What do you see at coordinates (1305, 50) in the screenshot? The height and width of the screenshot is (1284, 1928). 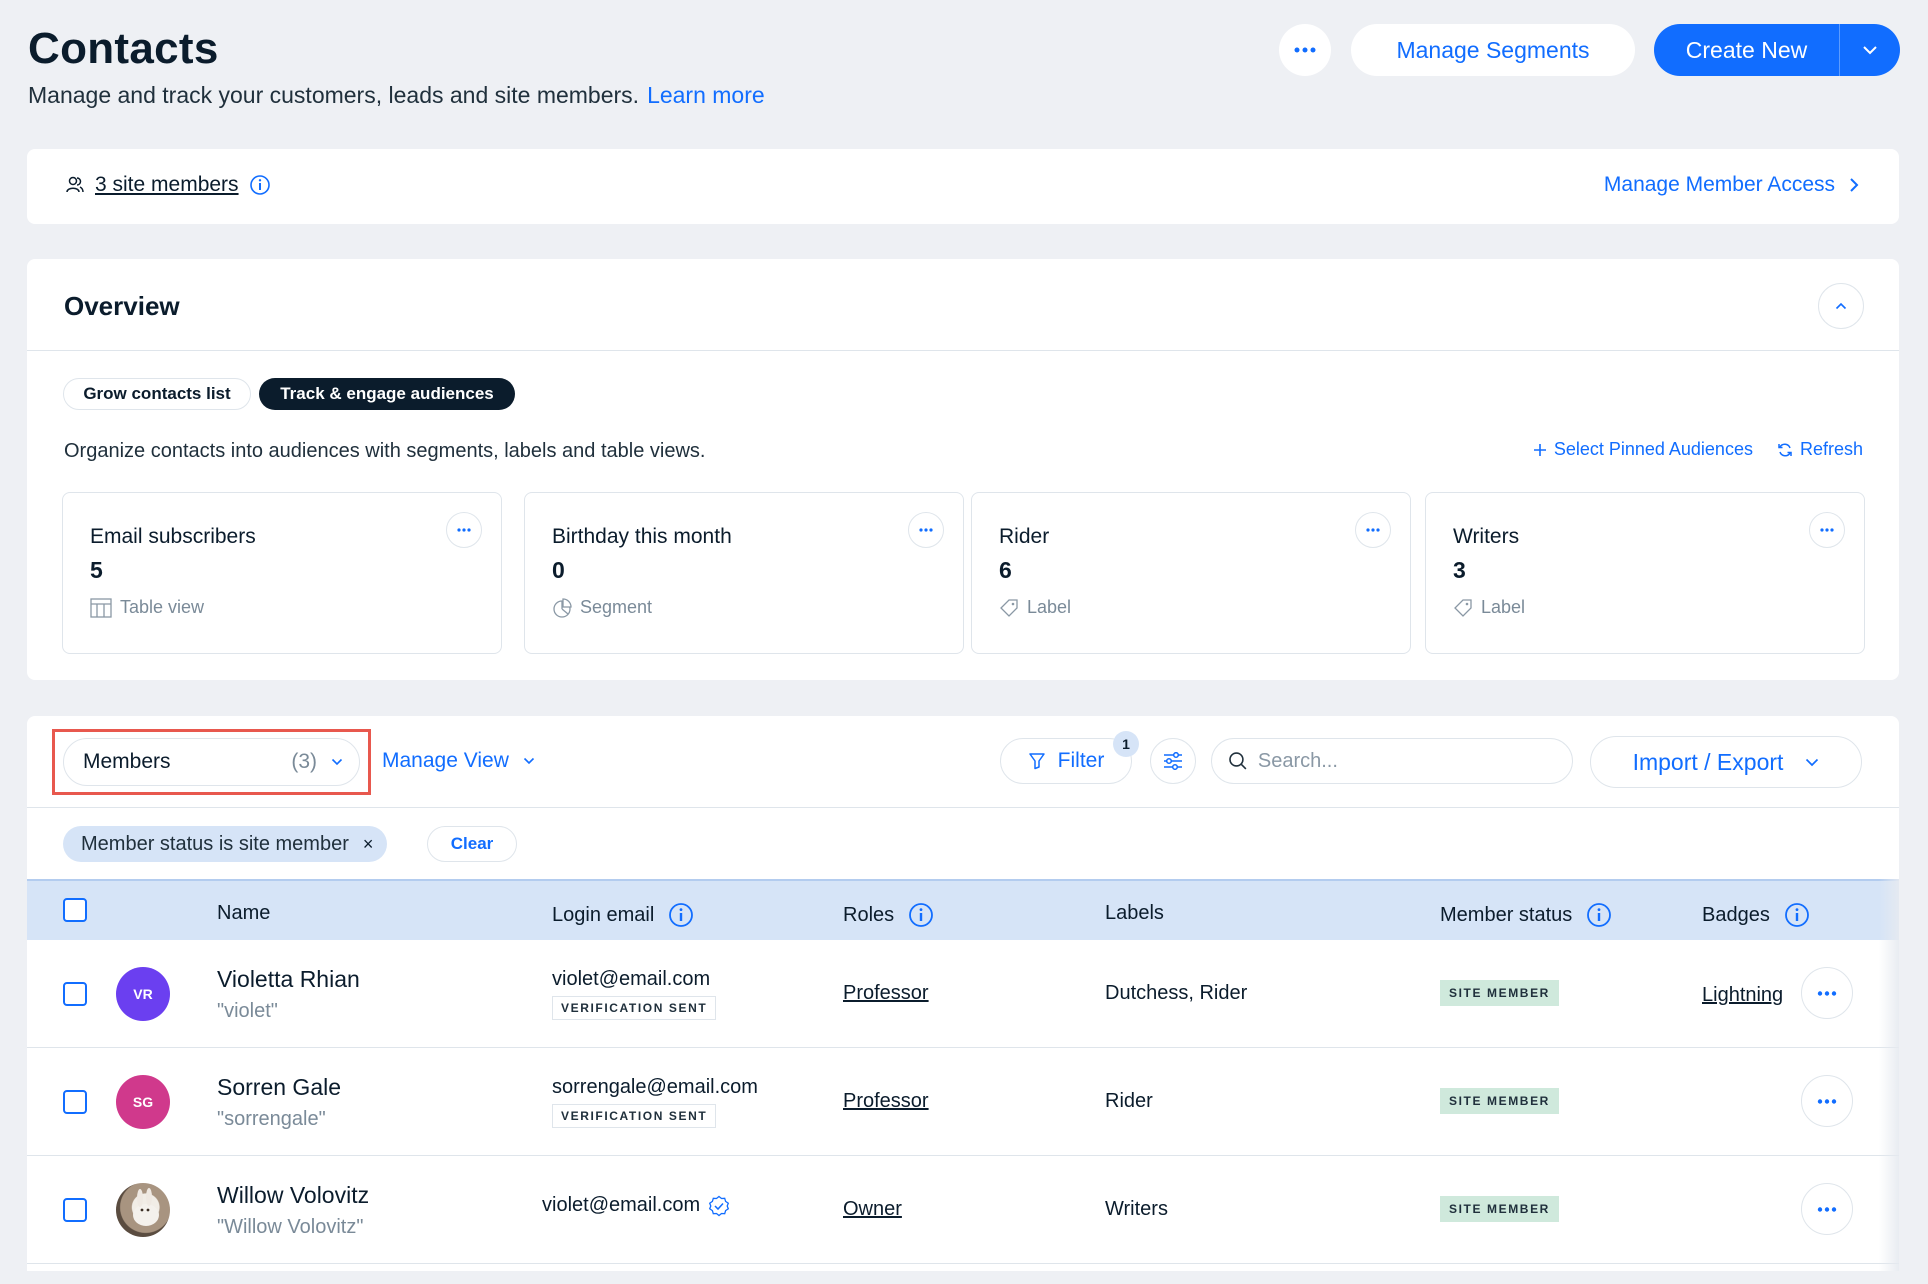 I see `more-actions-button` at bounding box center [1305, 50].